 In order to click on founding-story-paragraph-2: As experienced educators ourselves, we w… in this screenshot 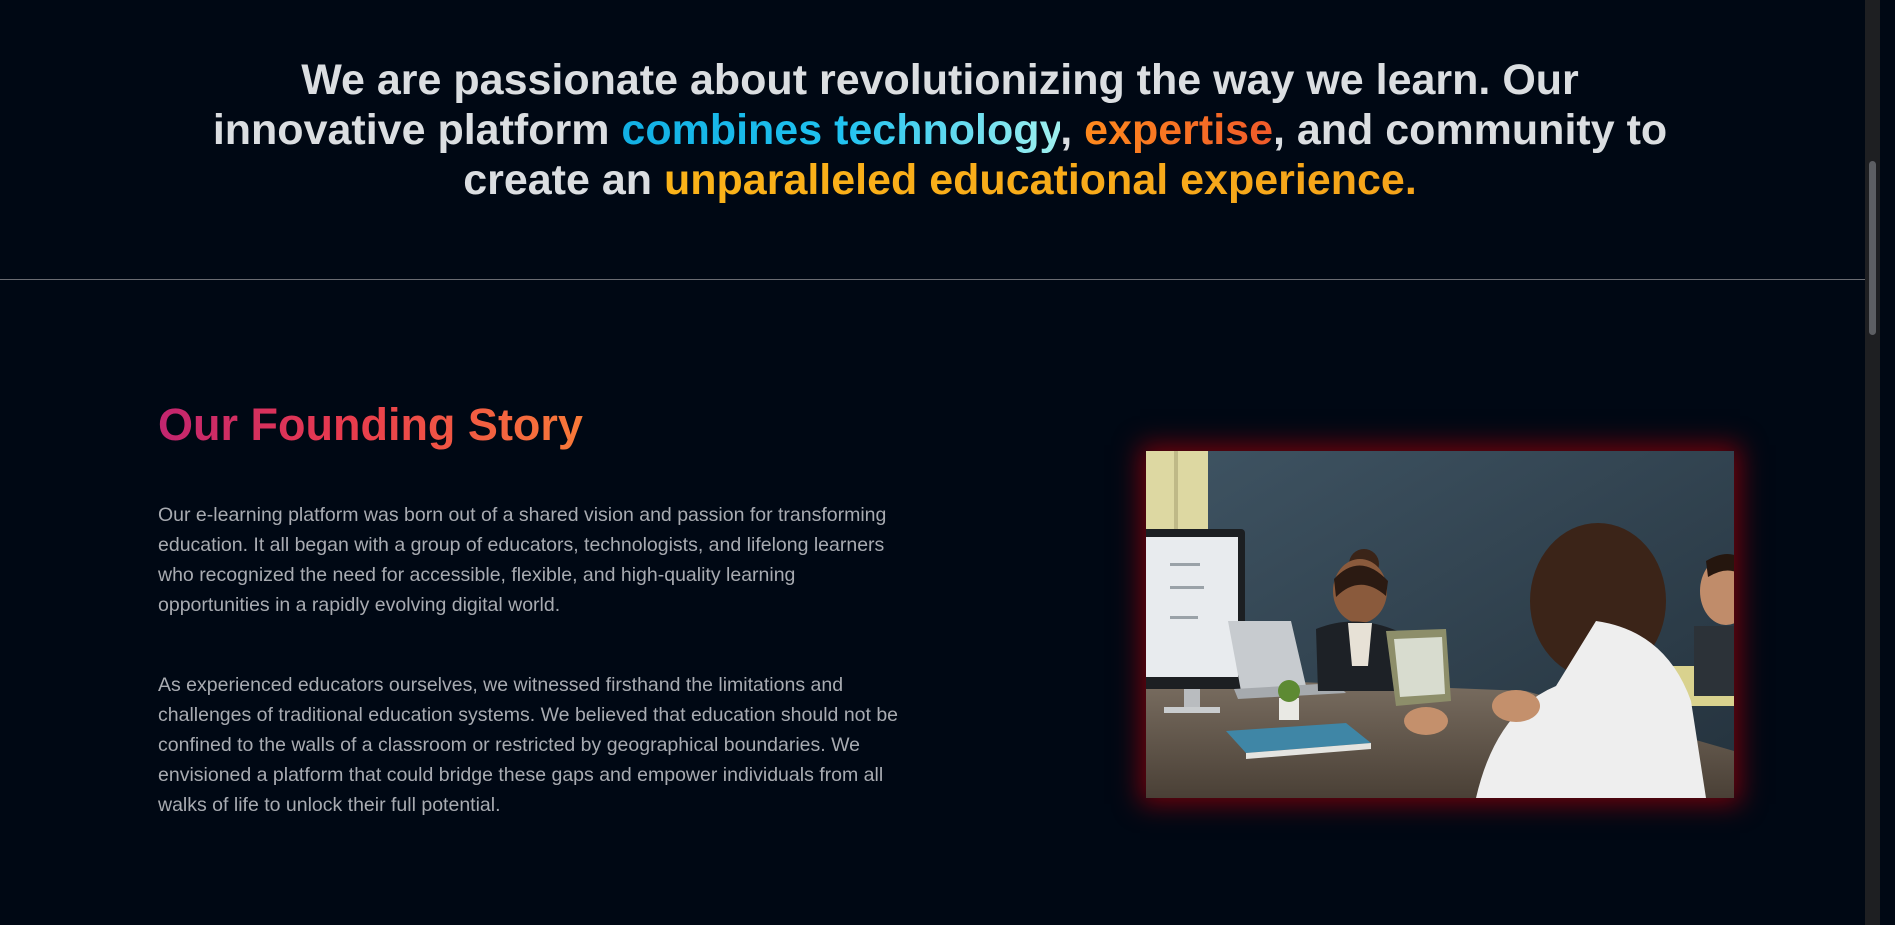, I will do `click(528, 745)`.